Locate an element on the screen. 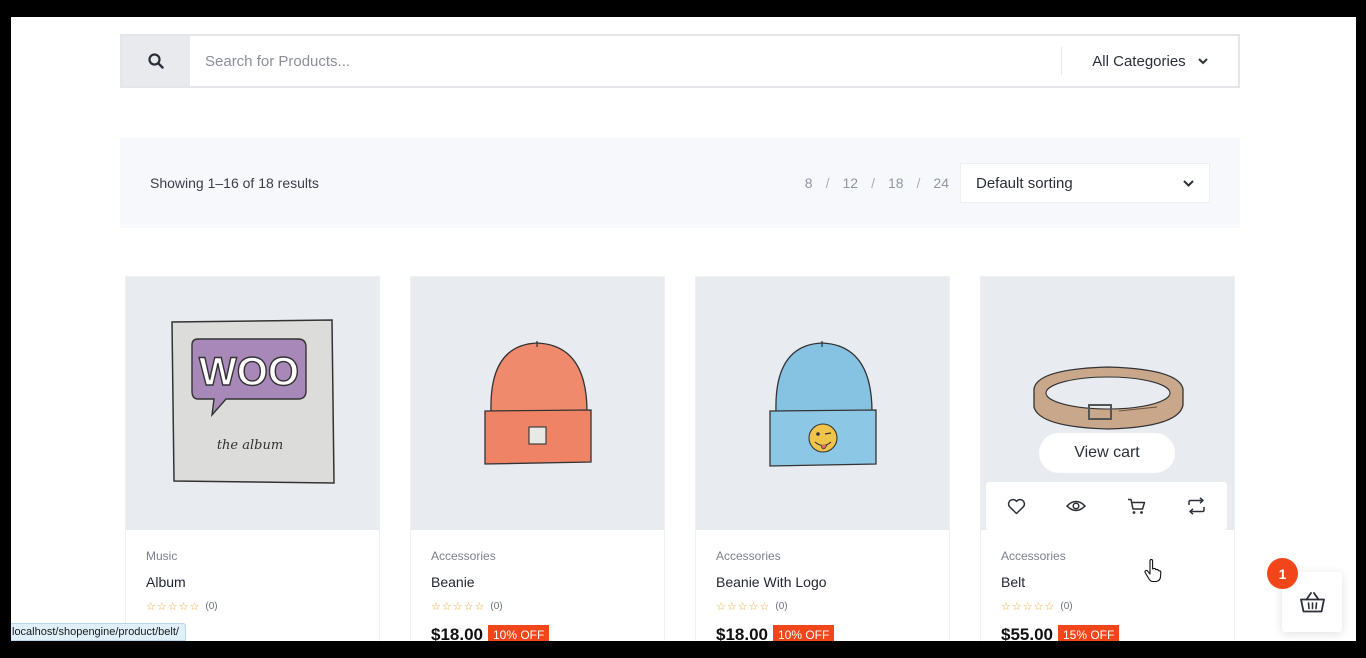 This screenshot has height=658, width=1366. album-logo-text: WOO is located at coordinates (249, 372).